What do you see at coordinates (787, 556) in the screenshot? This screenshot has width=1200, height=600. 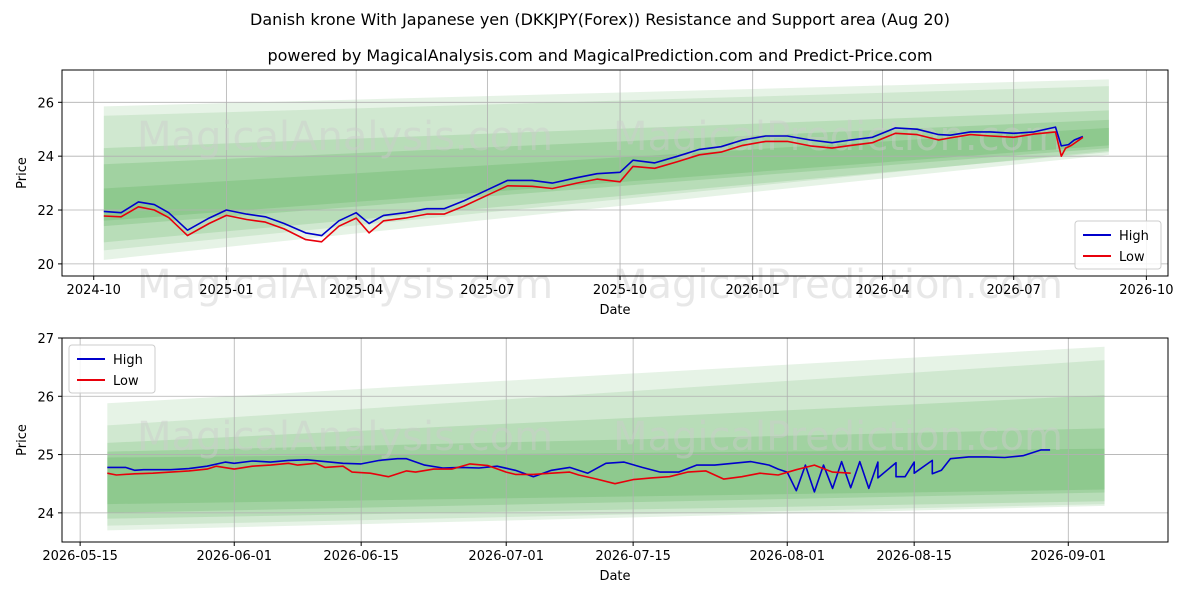 I see `x-tick-label: 2026-08-01` at bounding box center [787, 556].